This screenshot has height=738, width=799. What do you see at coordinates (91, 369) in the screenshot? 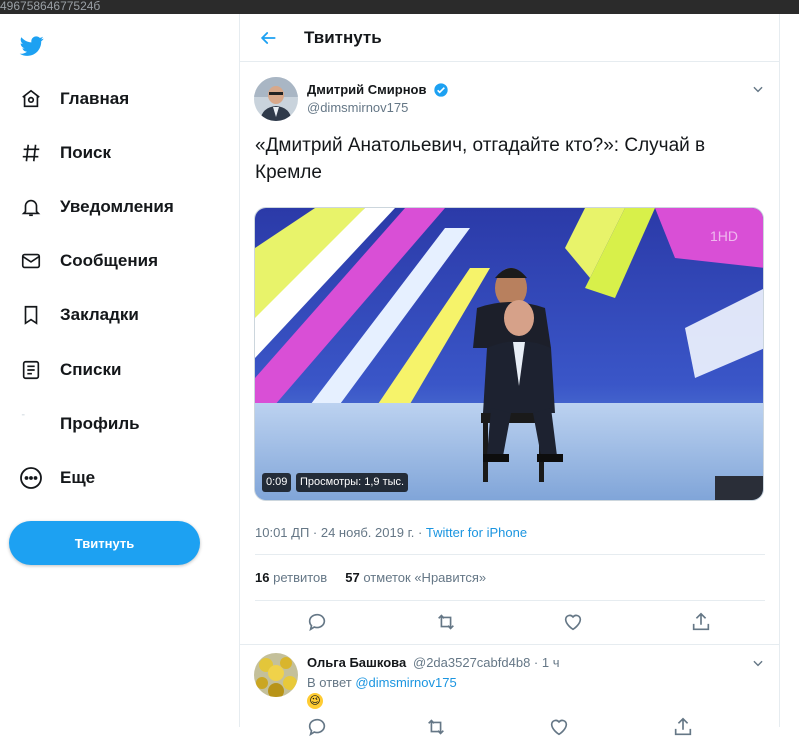
I see `sidebar-item-label: Списки` at bounding box center [91, 369].